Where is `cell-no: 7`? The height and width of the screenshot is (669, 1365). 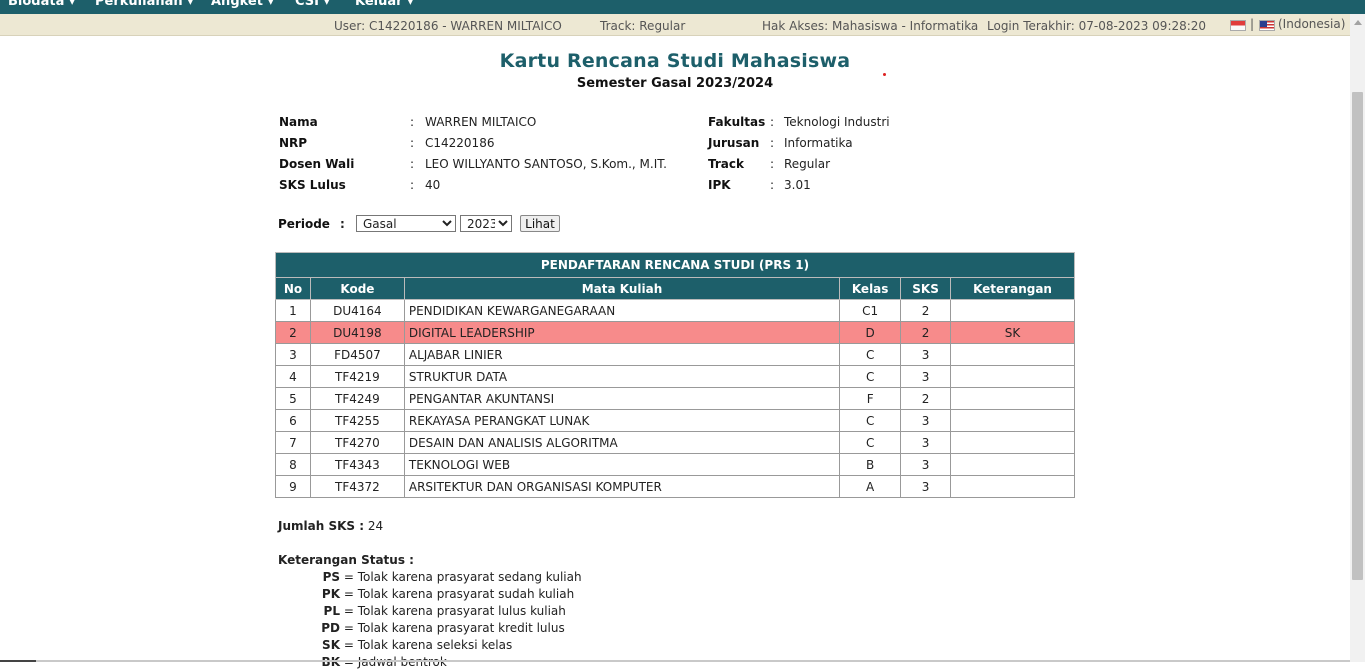 cell-no: 7 is located at coordinates (293, 442).